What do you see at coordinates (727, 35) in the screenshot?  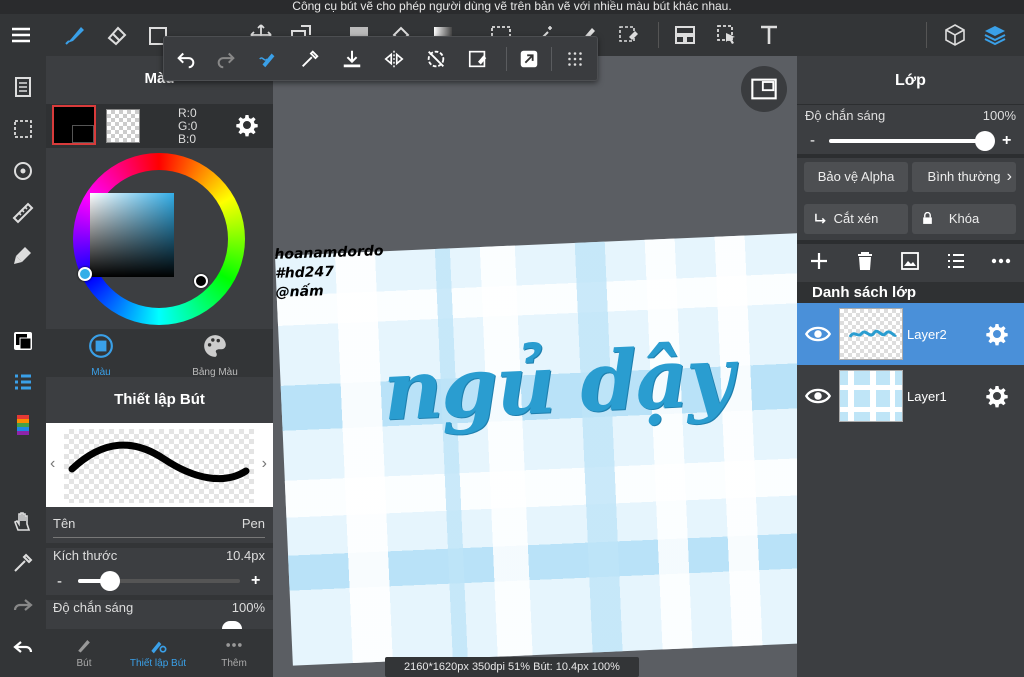 I see `operation-tool-icon` at bounding box center [727, 35].